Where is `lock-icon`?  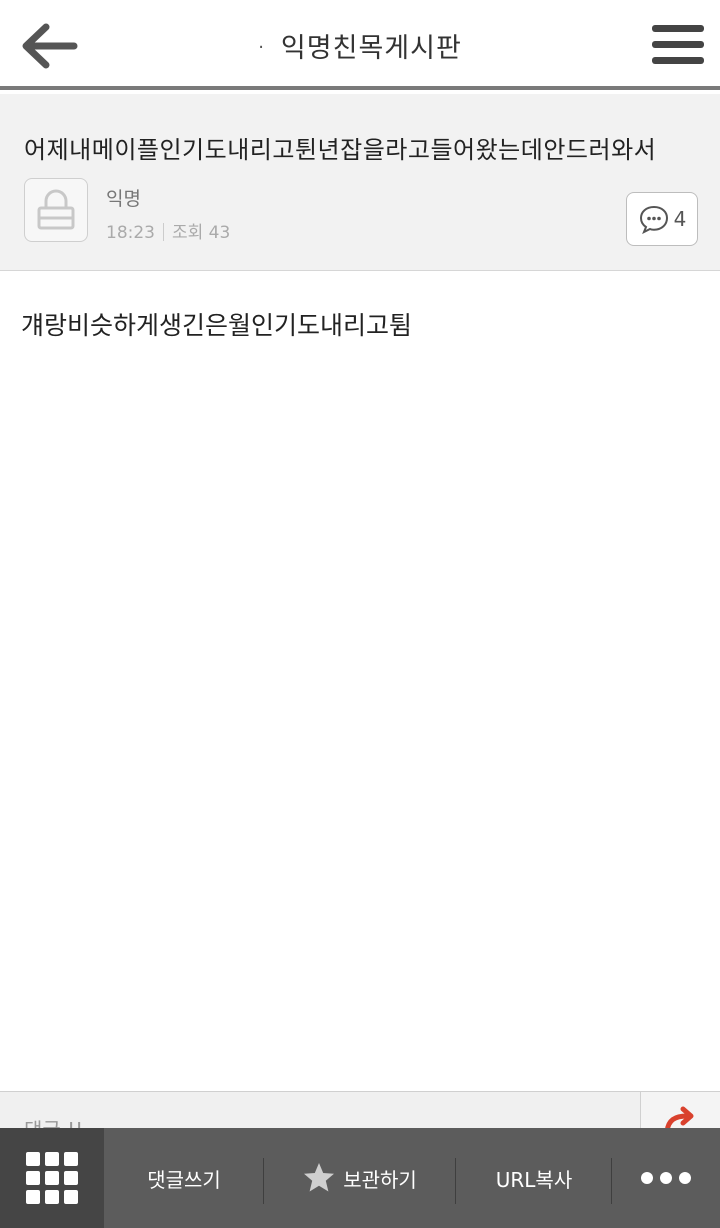
lock-icon is located at coordinates (56, 209).